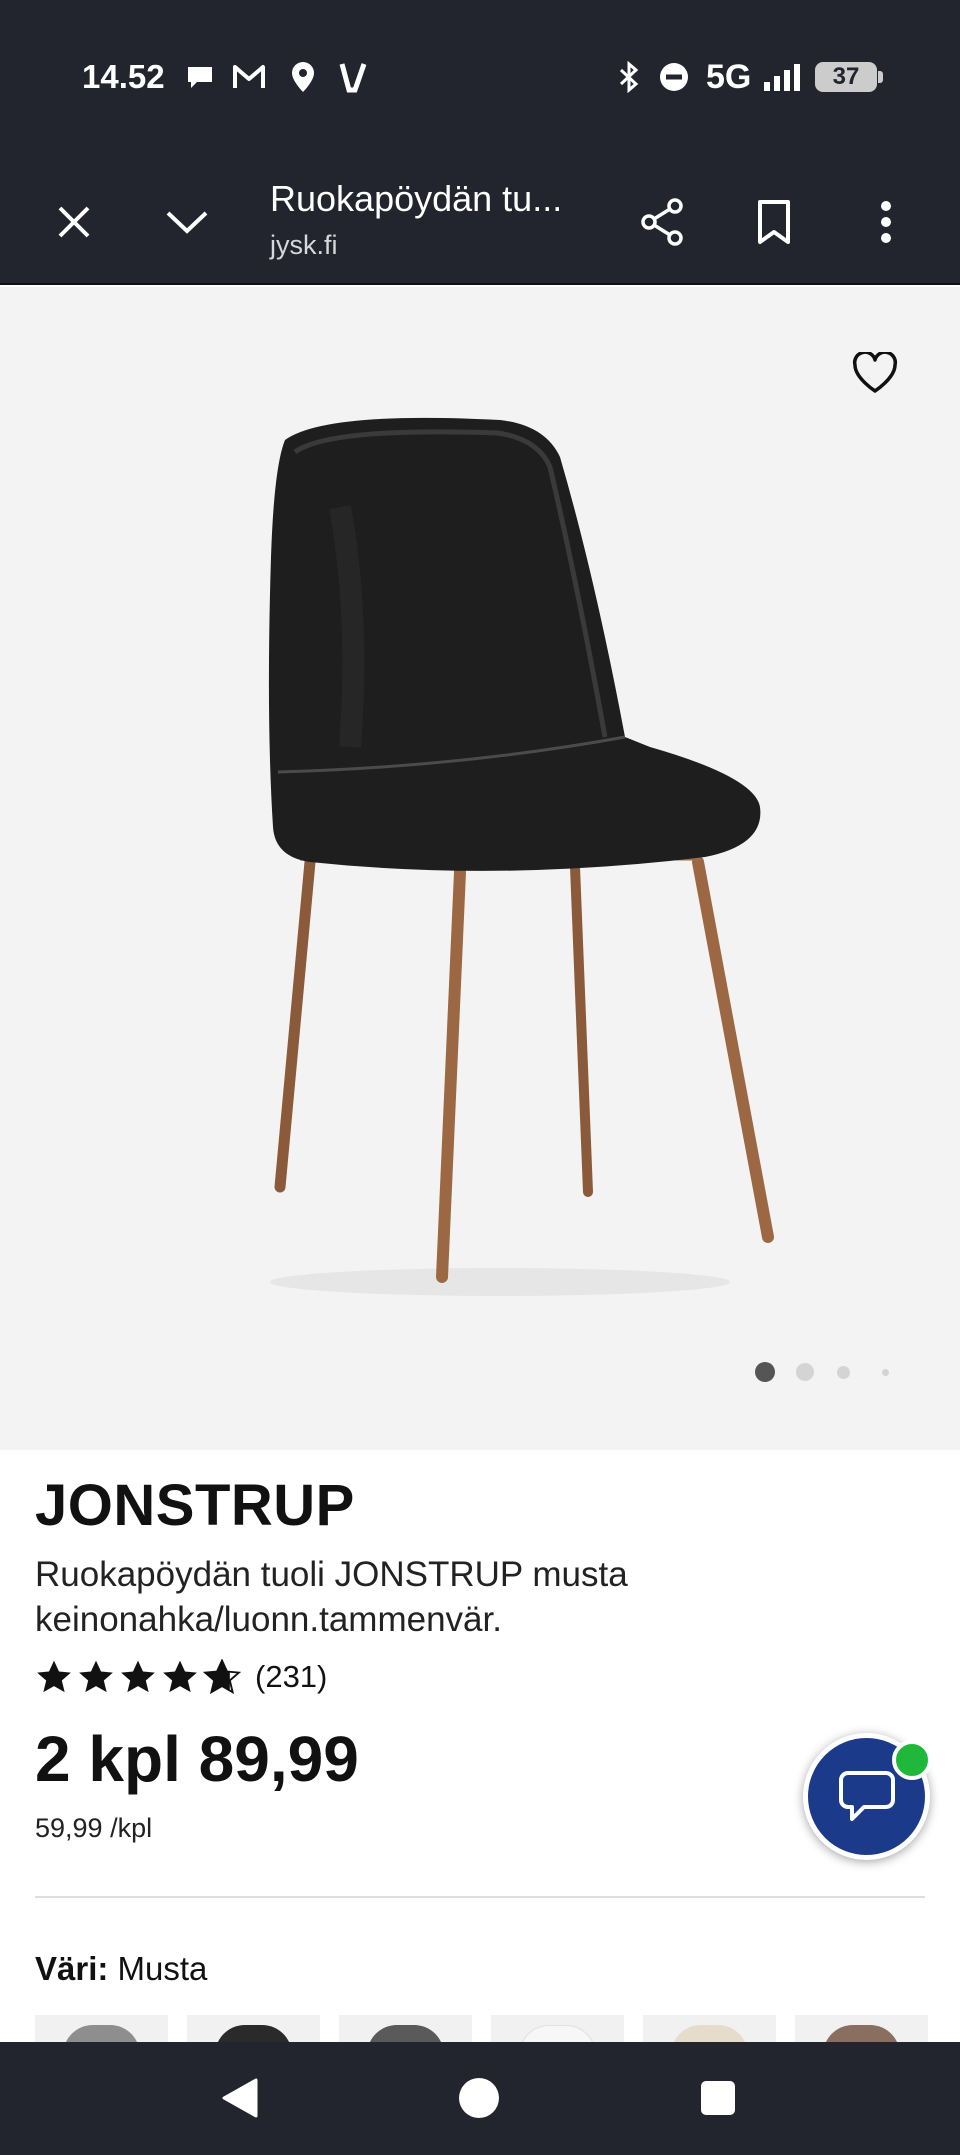 The width and height of the screenshot is (960, 2155). What do you see at coordinates (480, 80) in the screenshot?
I see `status-bar: 14.52 5G 37` at bounding box center [480, 80].